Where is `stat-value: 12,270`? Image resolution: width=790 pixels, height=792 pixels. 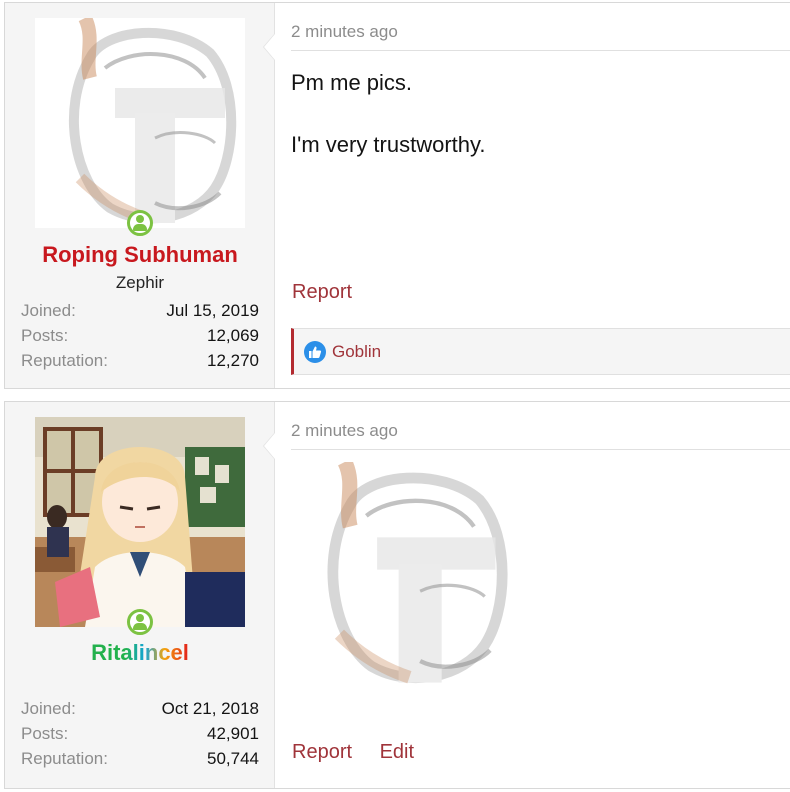 stat-value: 12,270 is located at coordinates (233, 360).